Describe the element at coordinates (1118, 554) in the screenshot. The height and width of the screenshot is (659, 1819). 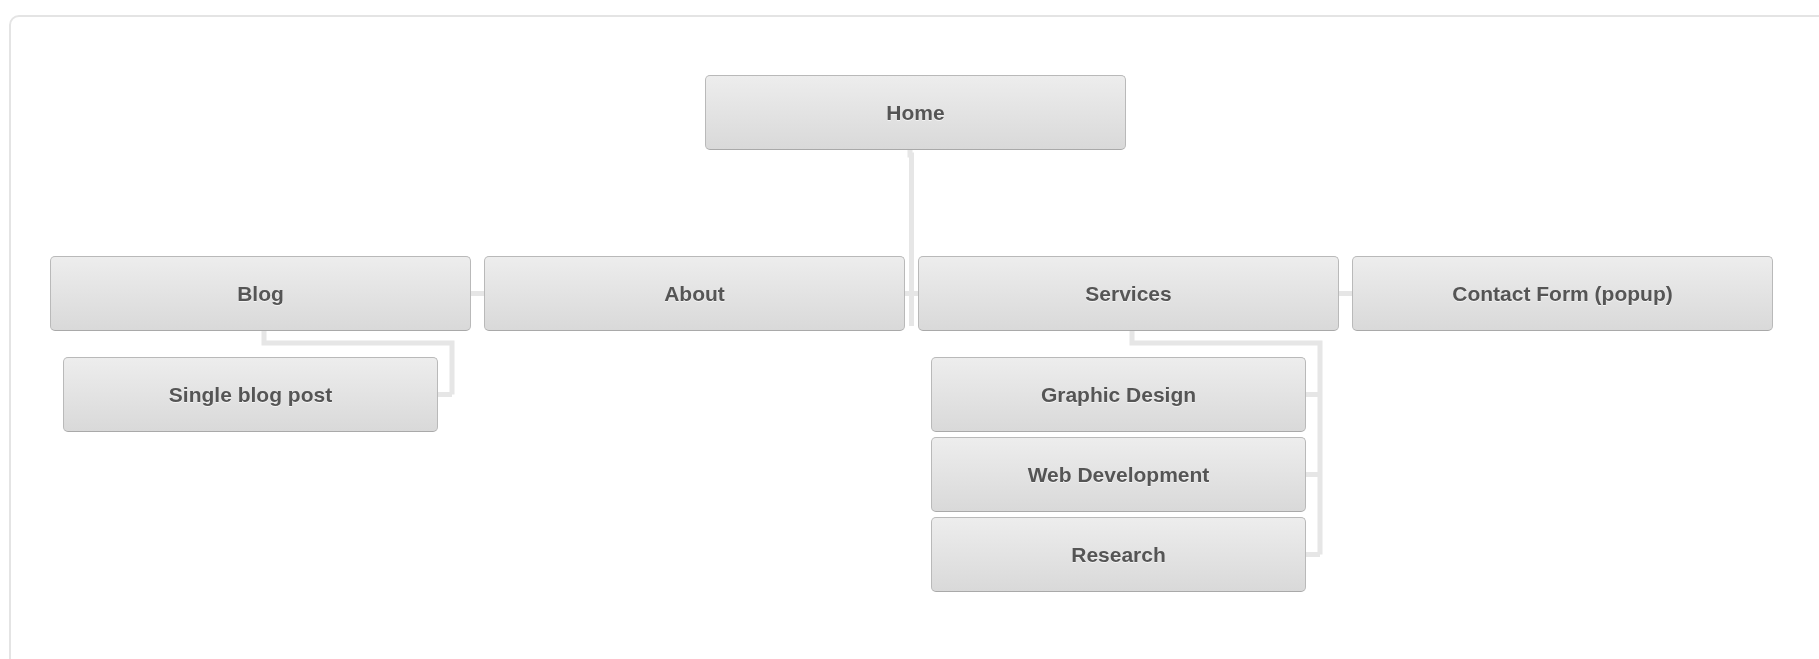
I see `page-node: Research` at that location.